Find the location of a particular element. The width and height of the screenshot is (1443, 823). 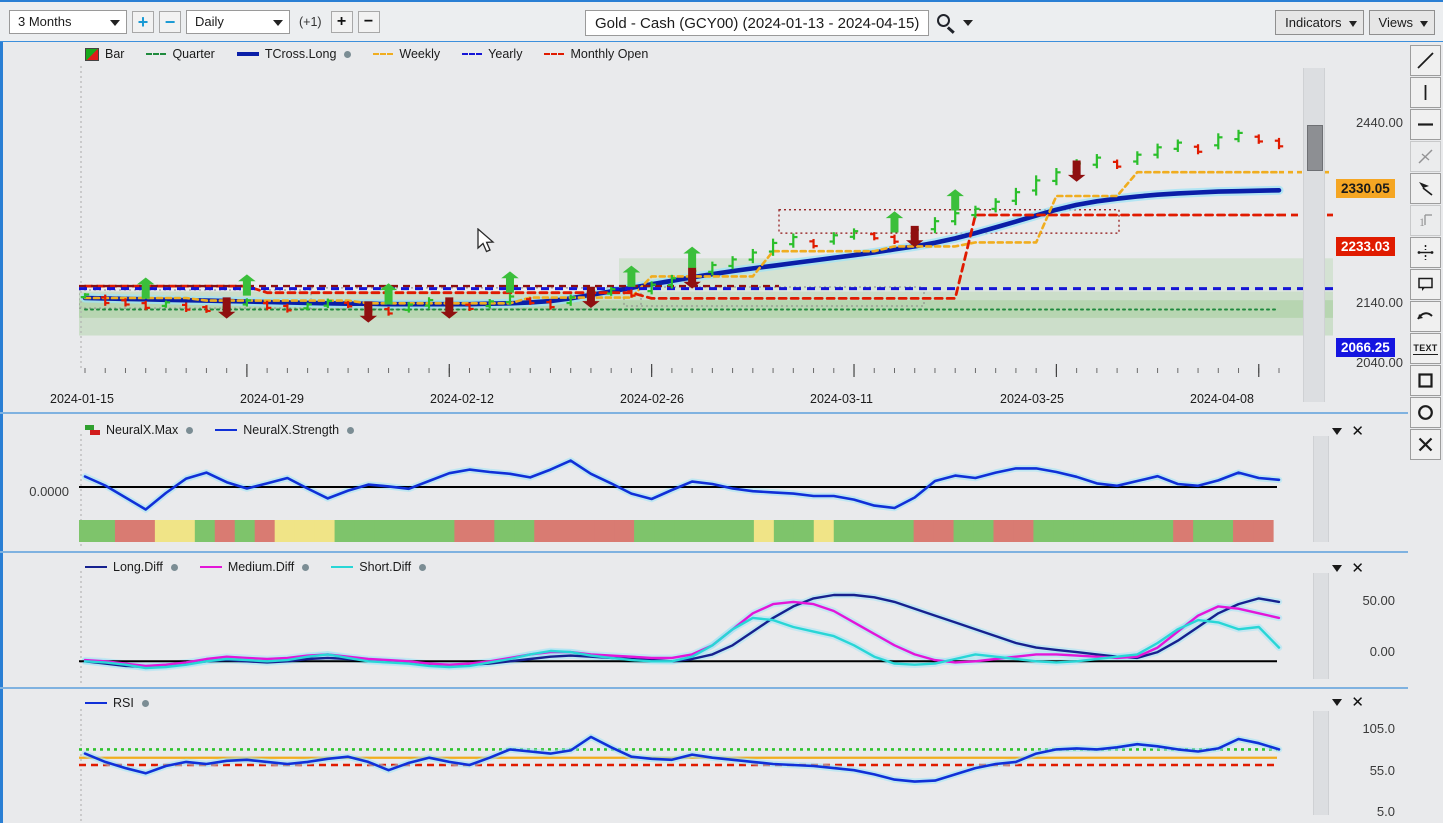

crosshair-tool is located at coordinates (1425, 252).